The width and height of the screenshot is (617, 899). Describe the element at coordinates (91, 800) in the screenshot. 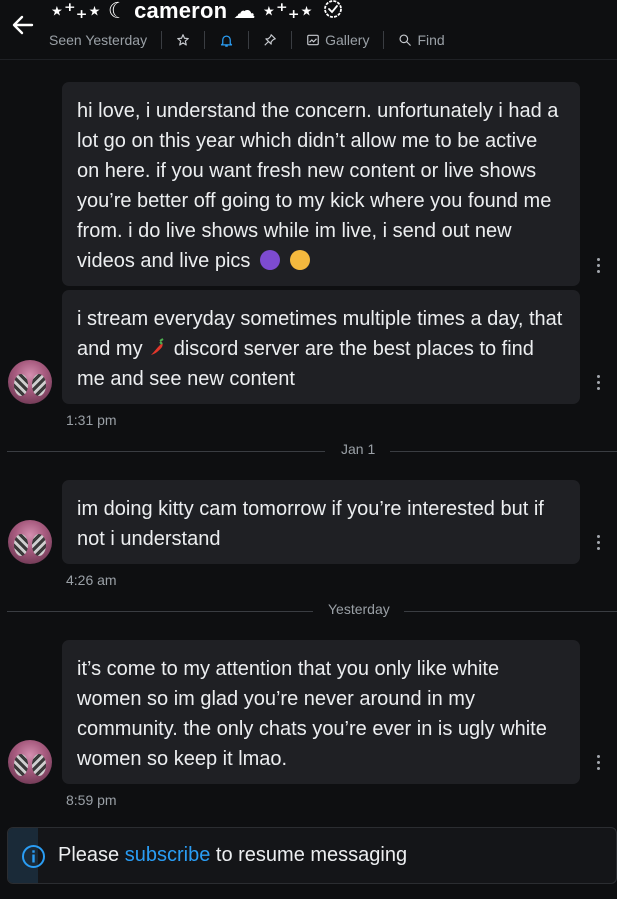

I see `message-timestamp: 8:59 pm` at that location.